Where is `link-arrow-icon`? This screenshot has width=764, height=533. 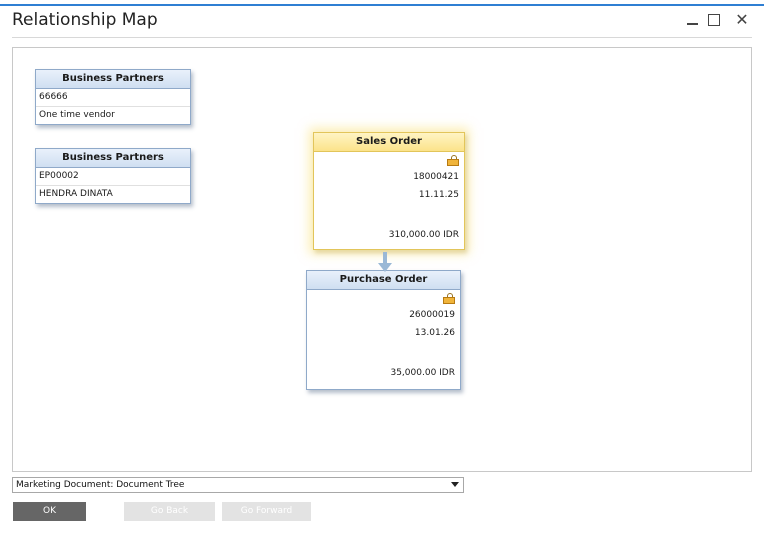 link-arrow-icon is located at coordinates (385, 264).